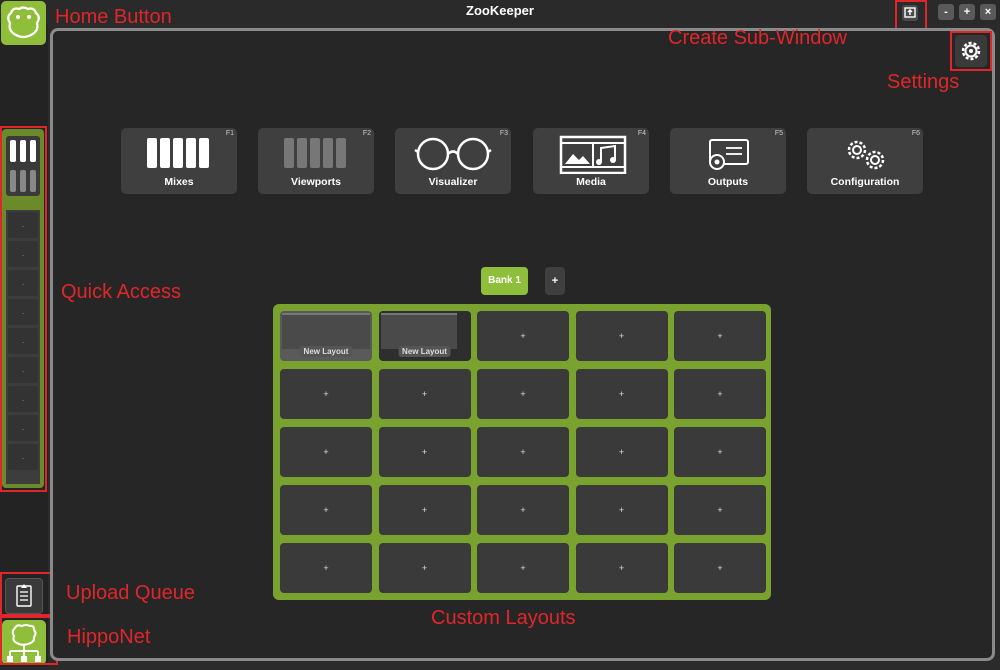  Describe the element at coordinates (971, 51) in the screenshot. I see `settings-highlight` at that location.